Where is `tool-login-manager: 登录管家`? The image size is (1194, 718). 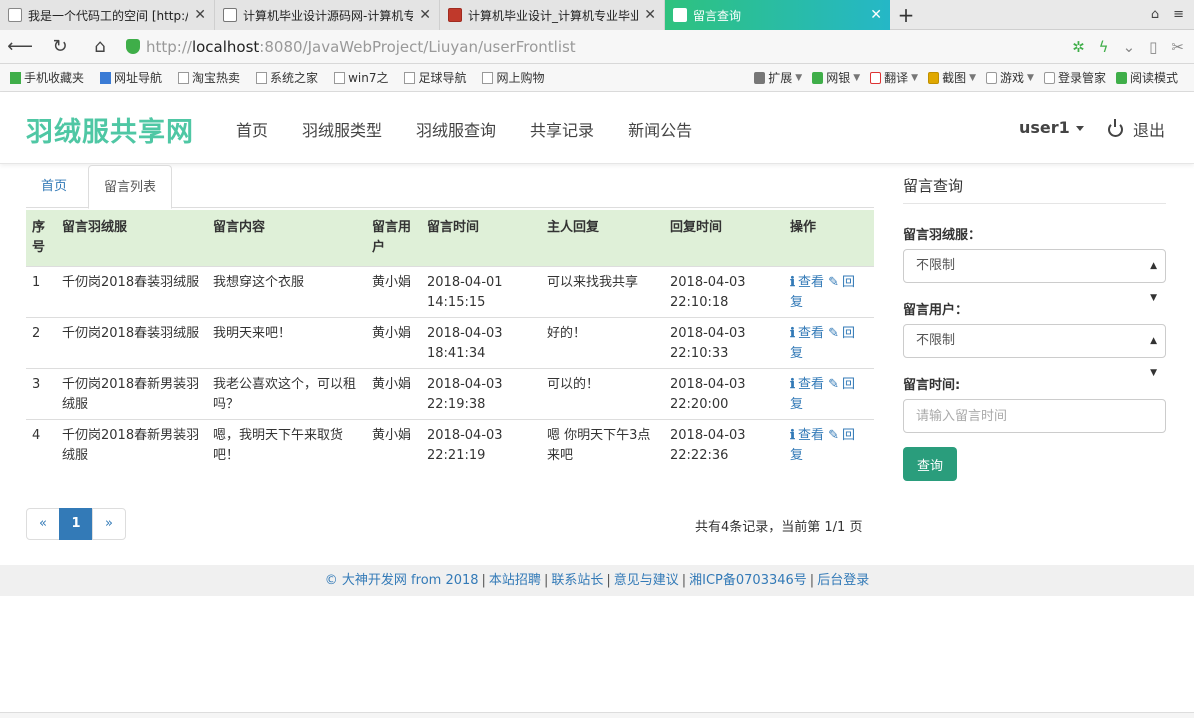
tool-login-manager: 登录管家 is located at coordinates (1074, 77).